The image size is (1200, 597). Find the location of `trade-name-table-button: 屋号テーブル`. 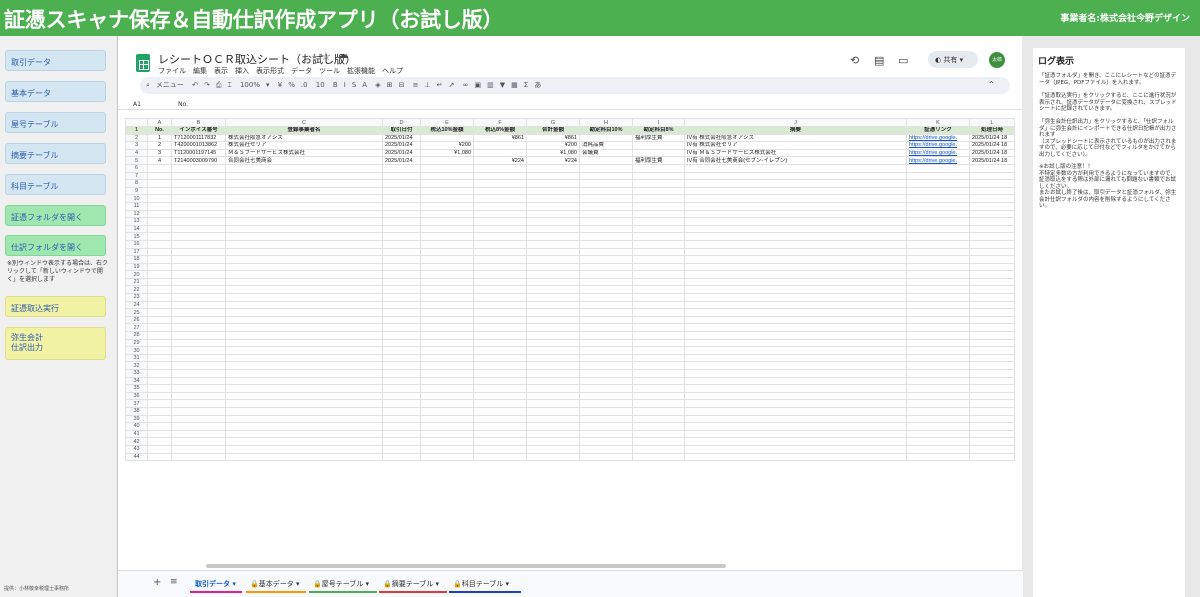

trade-name-table-button: 屋号テーブル is located at coordinates (55, 122).